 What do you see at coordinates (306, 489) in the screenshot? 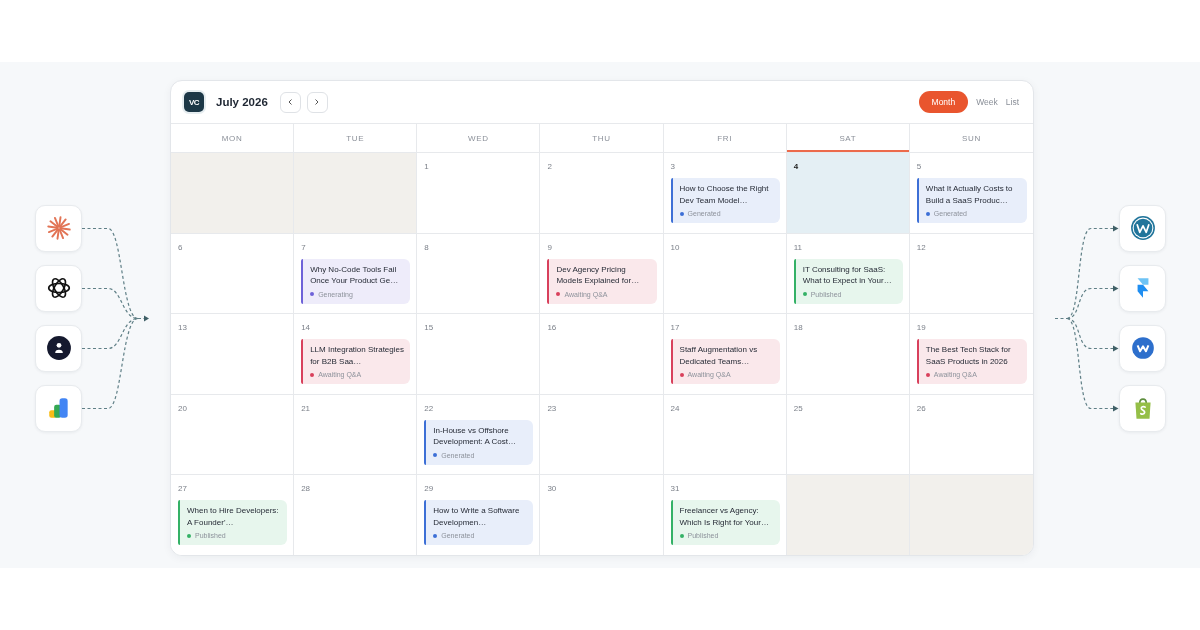
I see `day-number: 28` at bounding box center [306, 489].